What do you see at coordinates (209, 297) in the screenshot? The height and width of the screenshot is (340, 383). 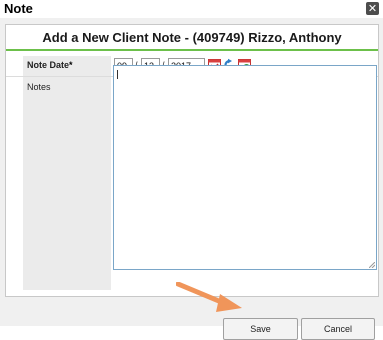 I see `annotation-arrow` at bounding box center [209, 297].